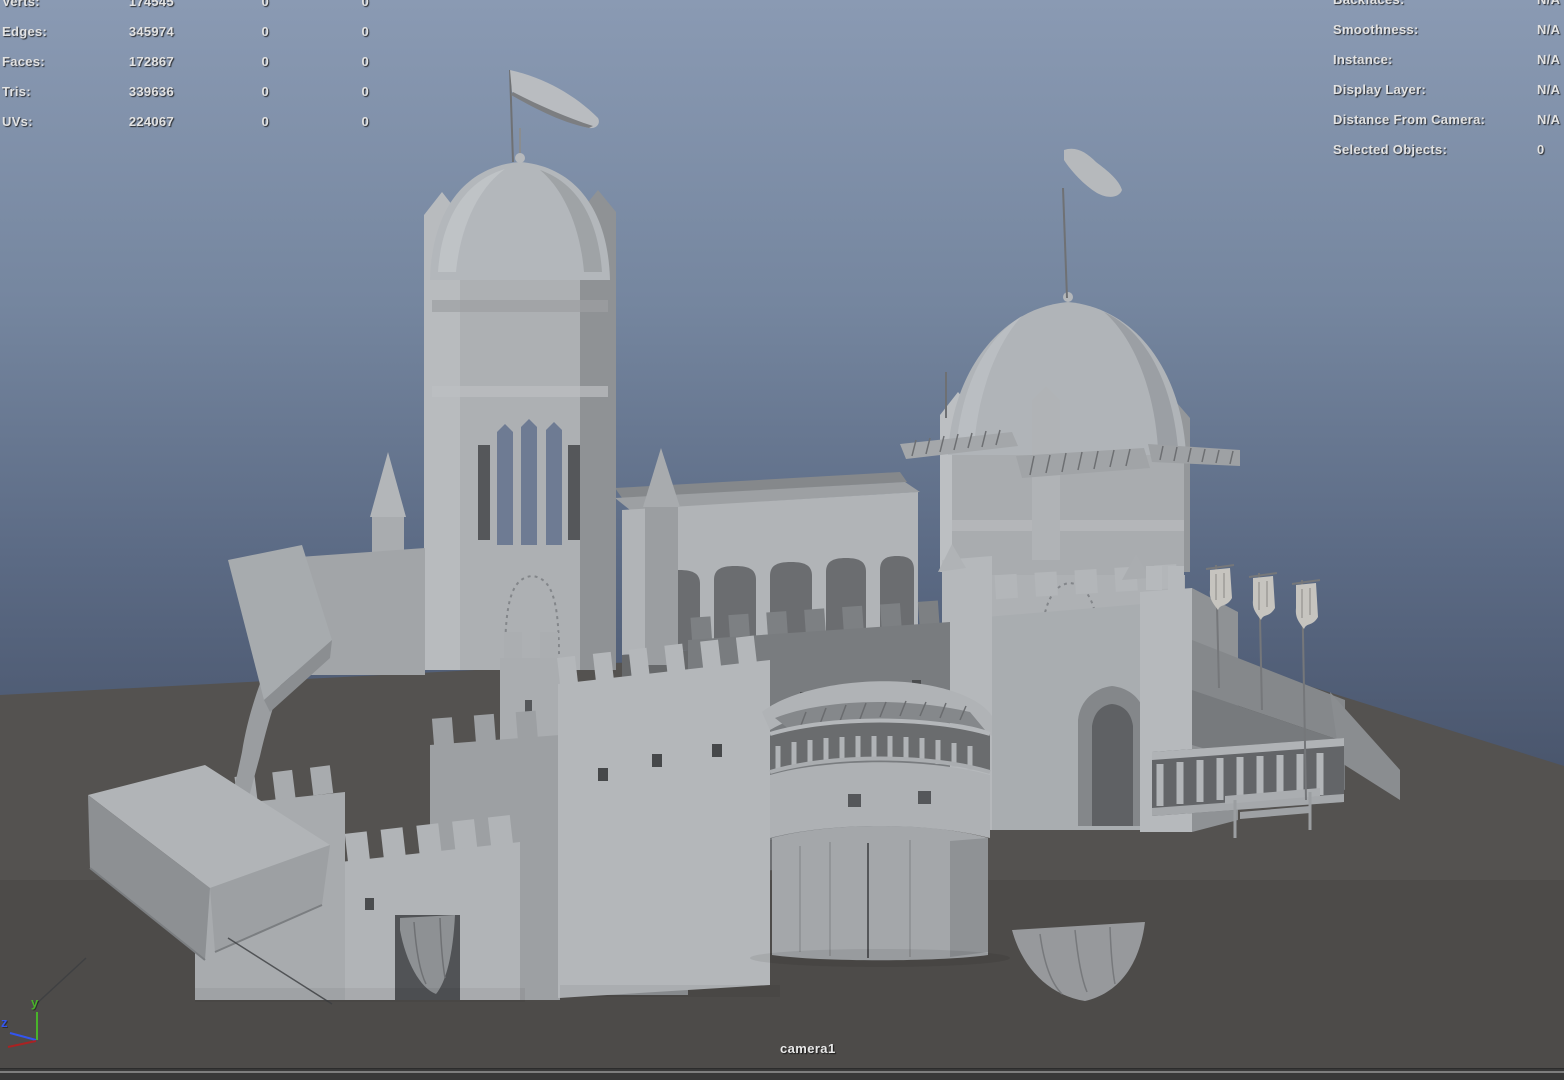 This screenshot has width=1564, height=1080. I want to click on tris-value: 339636, so click(151, 91).